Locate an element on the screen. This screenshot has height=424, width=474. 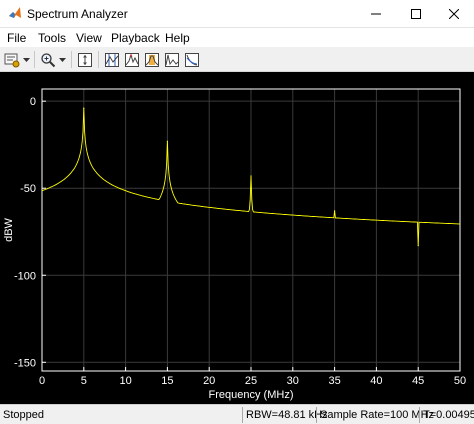
cursor-measurements-button is located at coordinates (112, 59).